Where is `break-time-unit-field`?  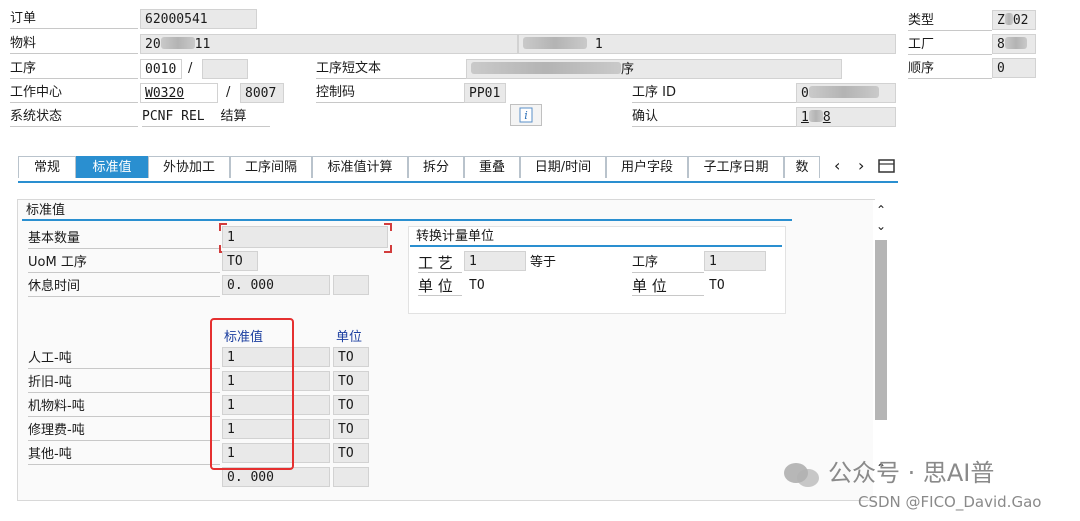 break-time-unit-field is located at coordinates (351, 285).